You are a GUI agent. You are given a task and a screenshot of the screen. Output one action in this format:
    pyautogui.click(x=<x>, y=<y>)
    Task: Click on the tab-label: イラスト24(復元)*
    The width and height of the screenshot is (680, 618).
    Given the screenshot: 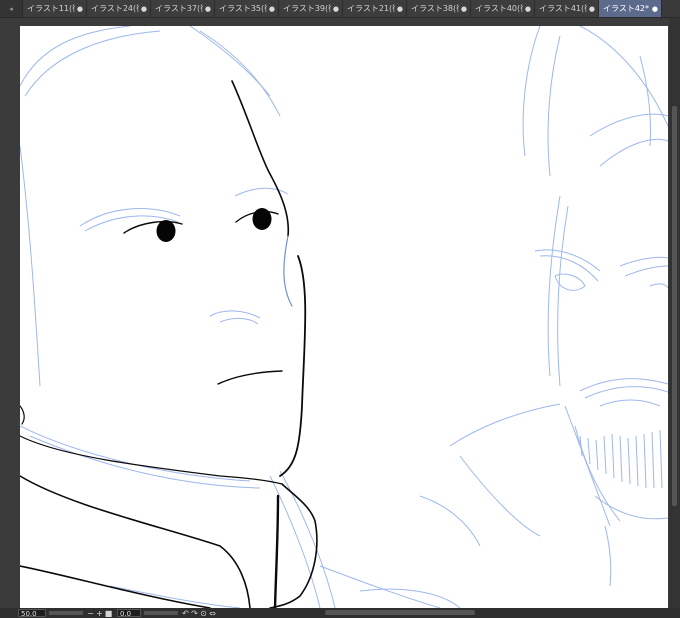 What is the action you would take?
    pyautogui.click(x=115, y=8)
    